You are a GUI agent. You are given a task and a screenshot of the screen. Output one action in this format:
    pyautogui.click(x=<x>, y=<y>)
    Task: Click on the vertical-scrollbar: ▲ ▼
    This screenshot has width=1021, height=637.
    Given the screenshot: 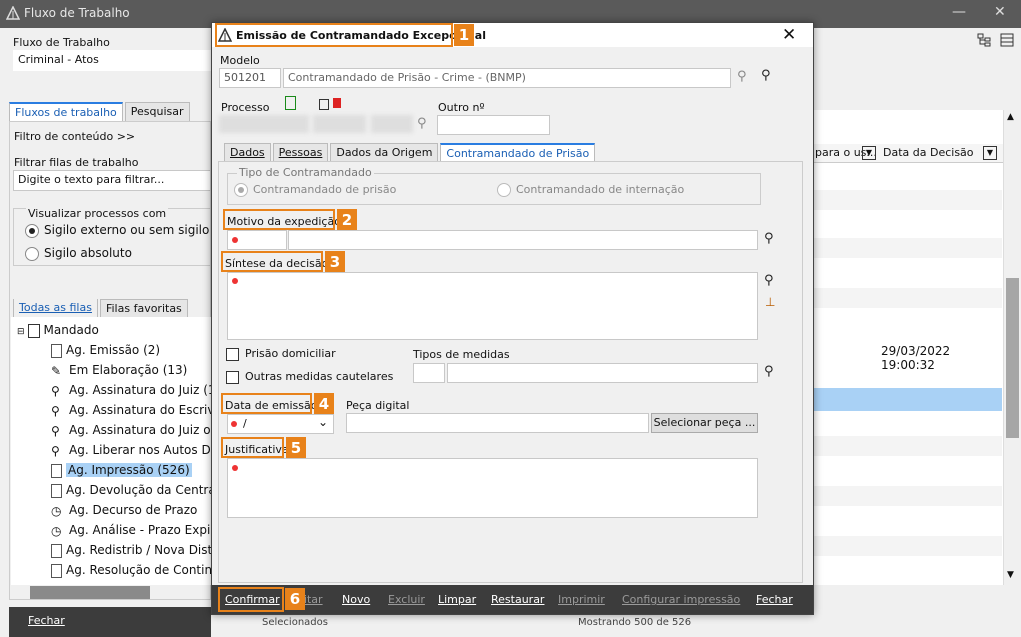 What is the action you would take?
    pyautogui.click(x=1012, y=347)
    